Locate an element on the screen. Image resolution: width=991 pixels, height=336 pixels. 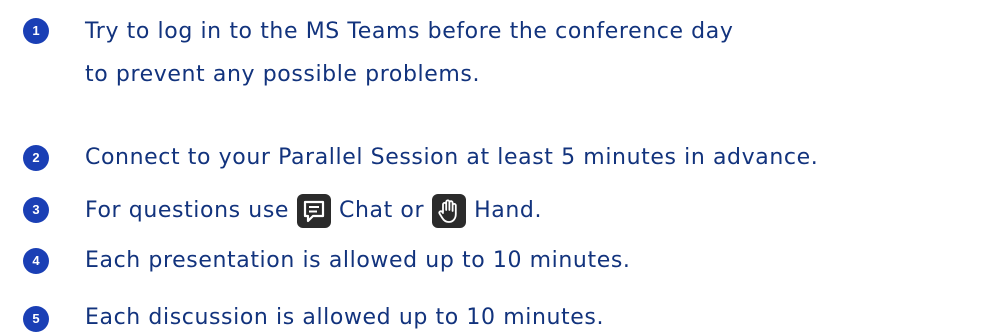
number-badge-3: 3 is located at coordinates (36, 210).